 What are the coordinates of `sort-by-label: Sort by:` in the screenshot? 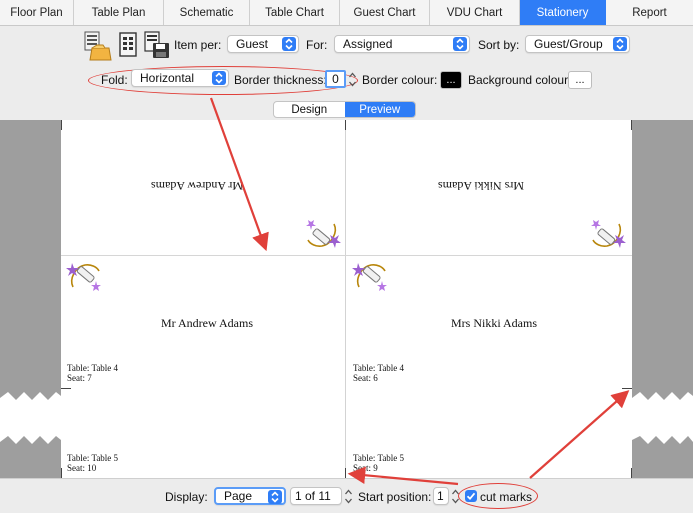 It's located at (499, 45).